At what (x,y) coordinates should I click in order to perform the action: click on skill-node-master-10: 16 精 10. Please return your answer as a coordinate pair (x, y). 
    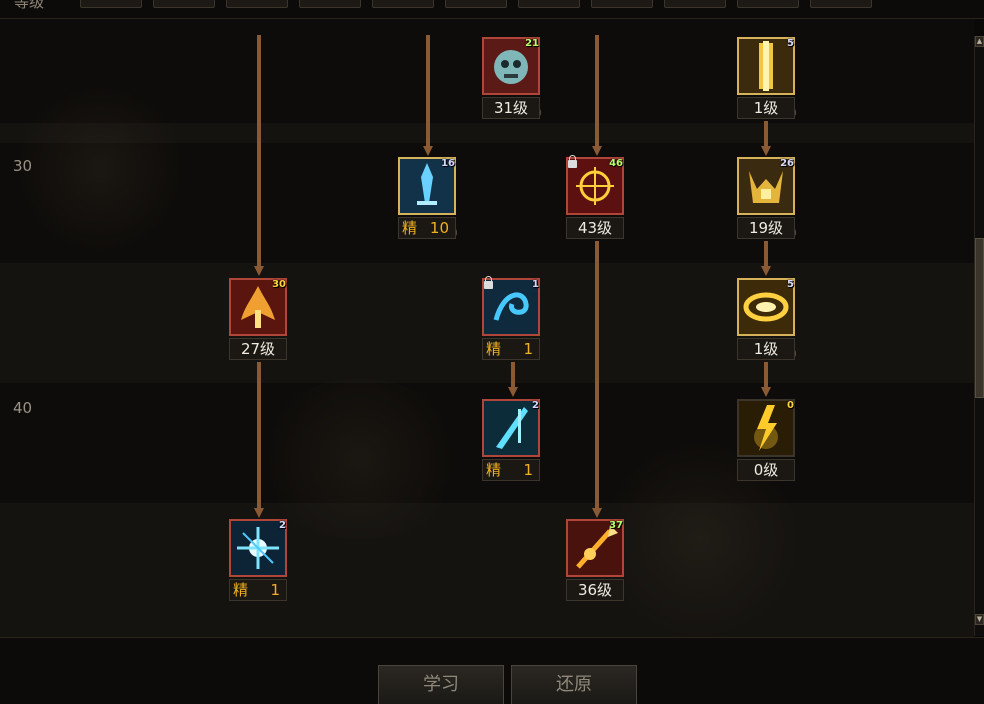
    Looking at the image, I should click on (427, 199).